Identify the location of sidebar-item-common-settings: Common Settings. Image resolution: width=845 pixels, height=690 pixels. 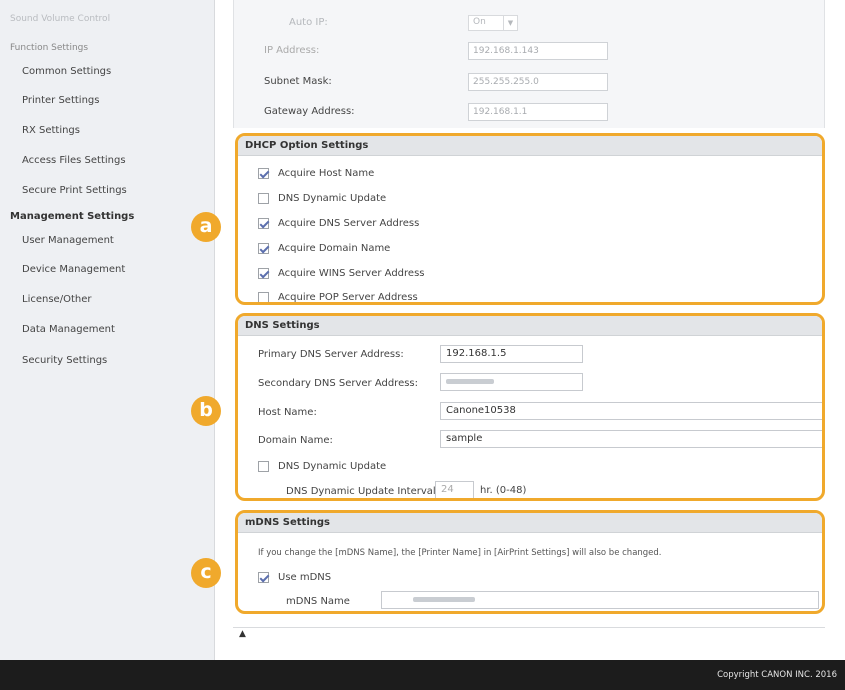
(66, 71).